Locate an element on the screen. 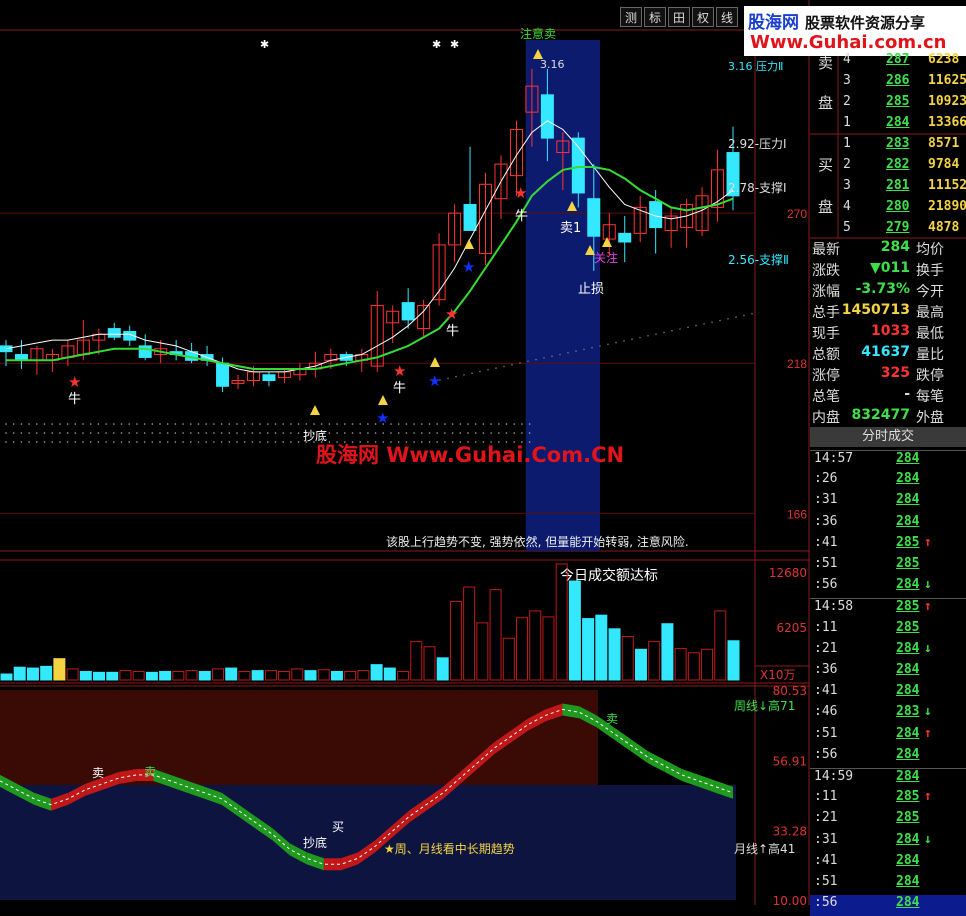  stat-label: 总手 is located at coordinates (826, 313).